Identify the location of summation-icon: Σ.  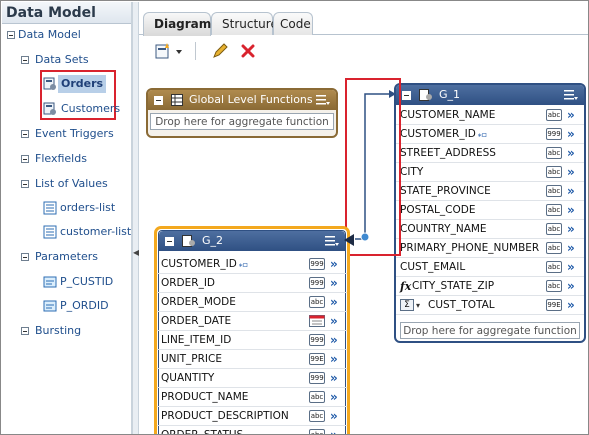
(407, 305).